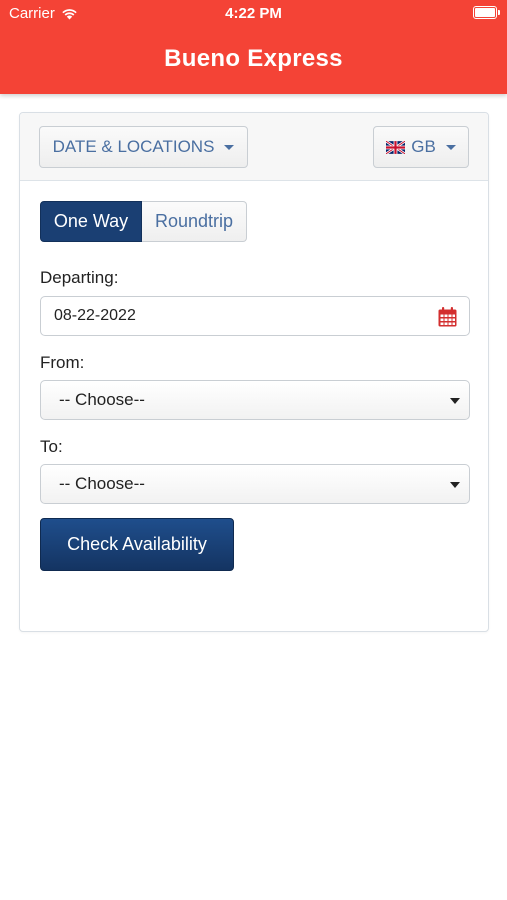 The height and width of the screenshot is (900, 507). Describe the element at coordinates (253, 13) in the screenshot. I see `status-time: 4:22 PM` at that location.